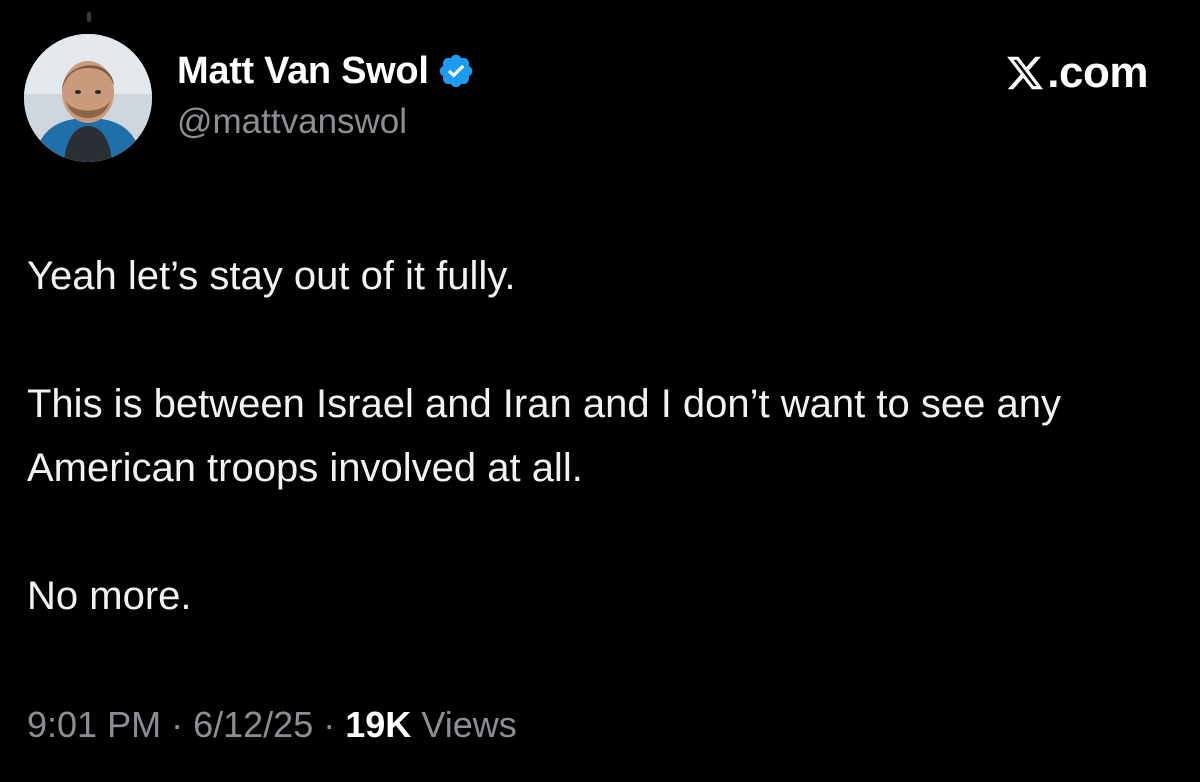  What do you see at coordinates (1053, 72) in the screenshot?
I see `site-domain-text: .` at bounding box center [1053, 72].